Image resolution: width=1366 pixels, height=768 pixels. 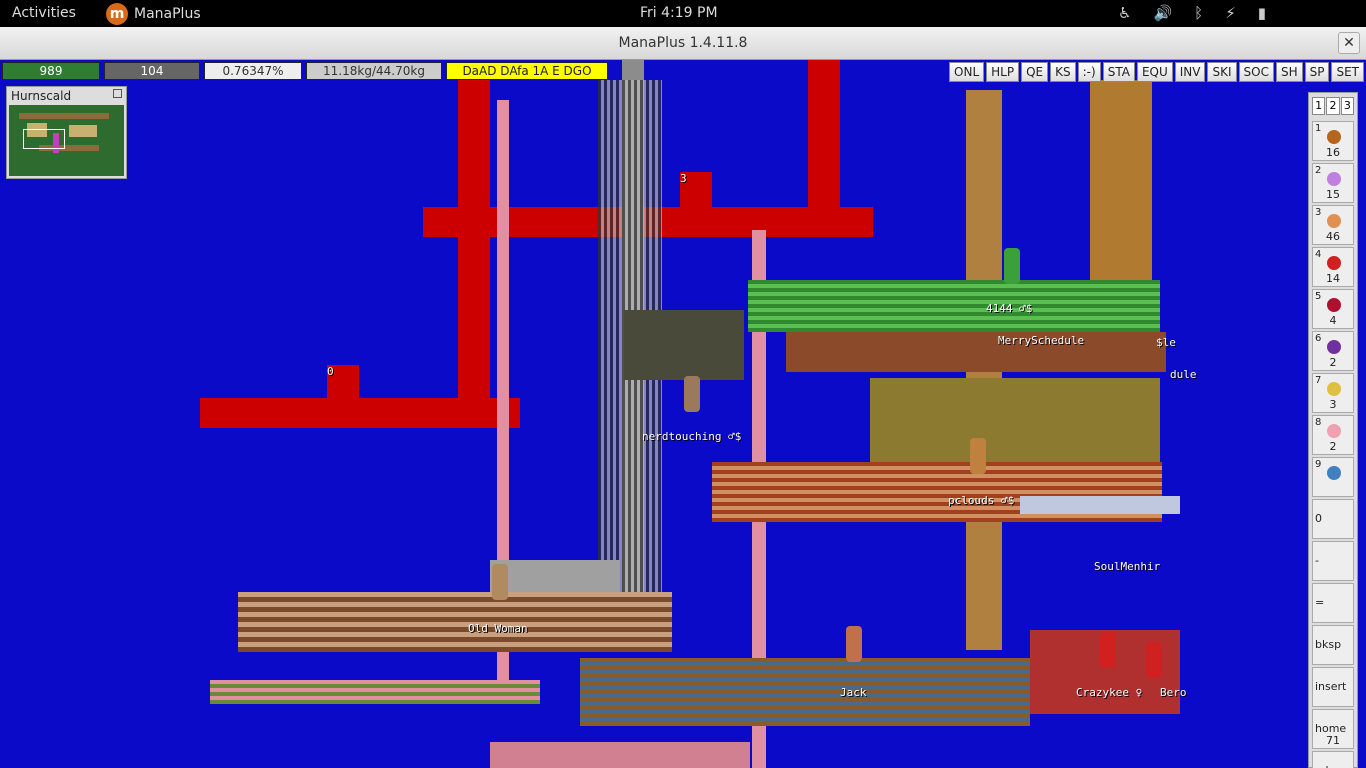 What do you see at coordinates (1333, 152) in the screenshot?
I see `slot-count: 16` at bounding box center [1333, 152].